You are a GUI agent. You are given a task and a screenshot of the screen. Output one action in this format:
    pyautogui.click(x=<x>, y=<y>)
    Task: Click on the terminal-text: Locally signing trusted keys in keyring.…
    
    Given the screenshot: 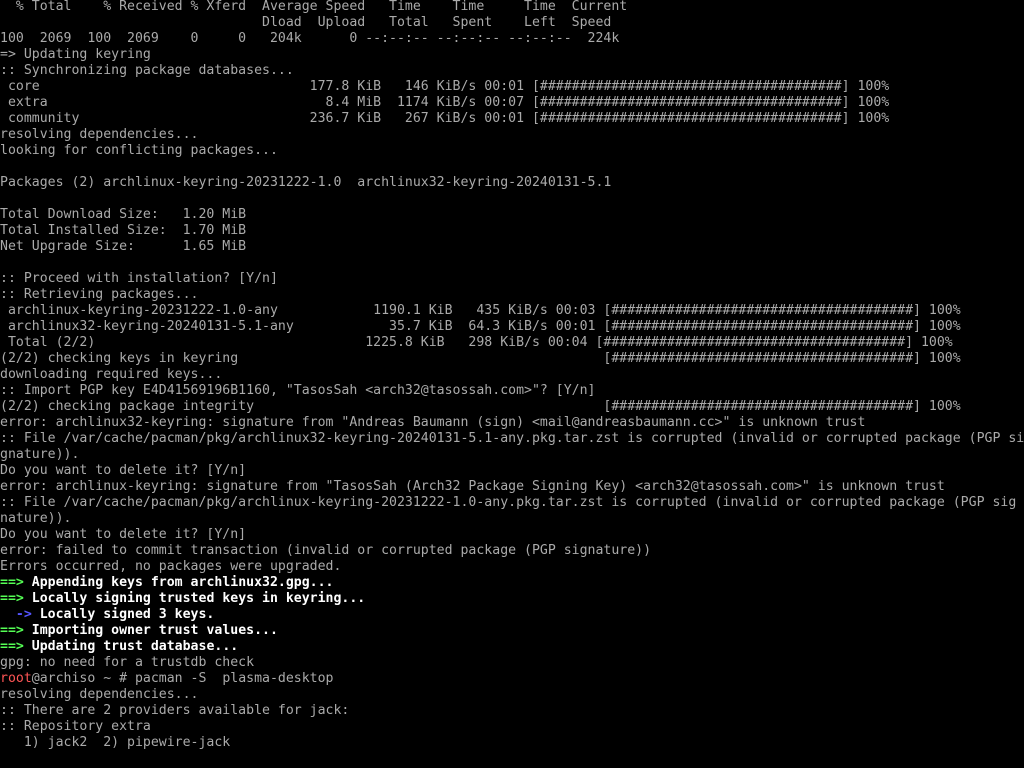 What is the action you would take?
    pyautogui.click(x=194, y=598)
    